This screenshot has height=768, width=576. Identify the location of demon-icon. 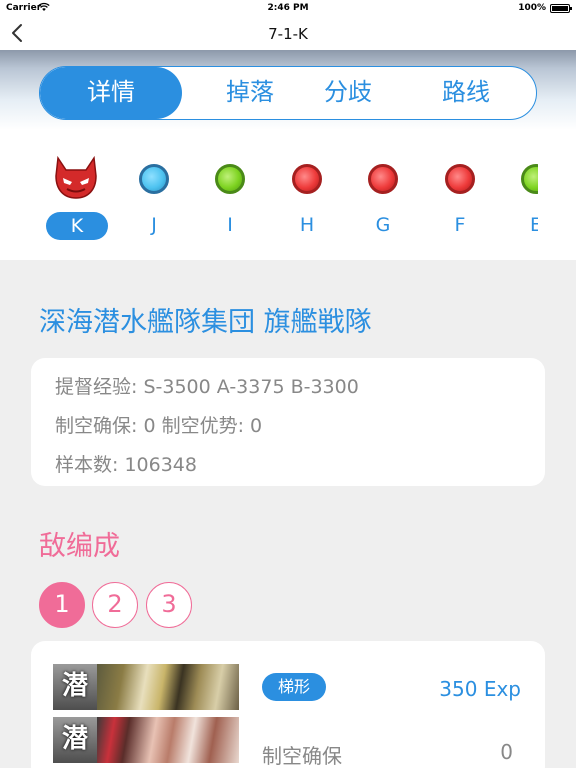
(76, 177).